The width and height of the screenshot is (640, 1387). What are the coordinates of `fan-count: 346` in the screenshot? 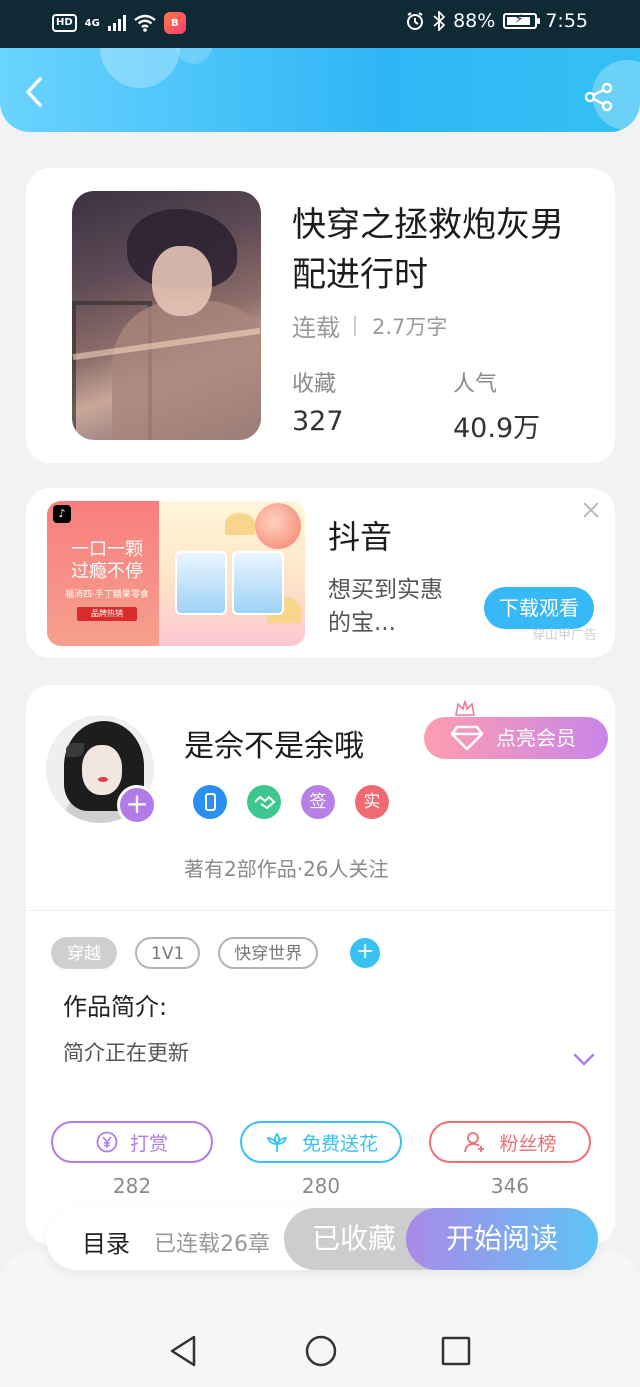 It's located at (510, 1186).